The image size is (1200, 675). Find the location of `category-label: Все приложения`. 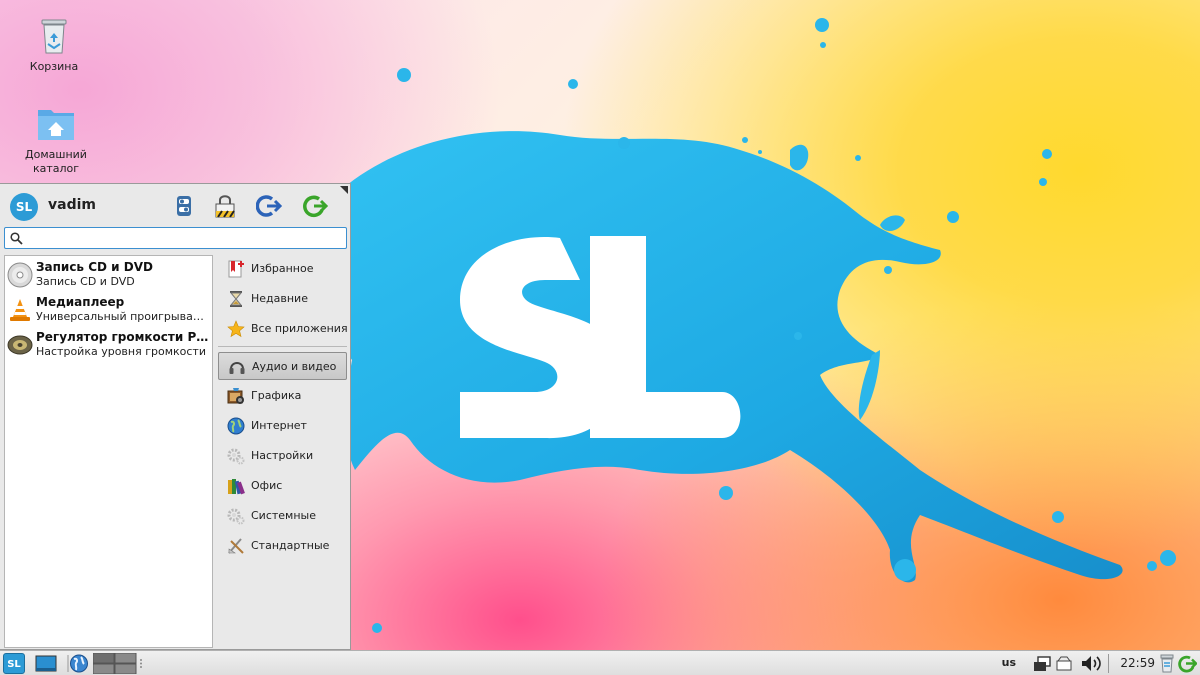

category-label: Все приложения is located at coordinates (299, 328).